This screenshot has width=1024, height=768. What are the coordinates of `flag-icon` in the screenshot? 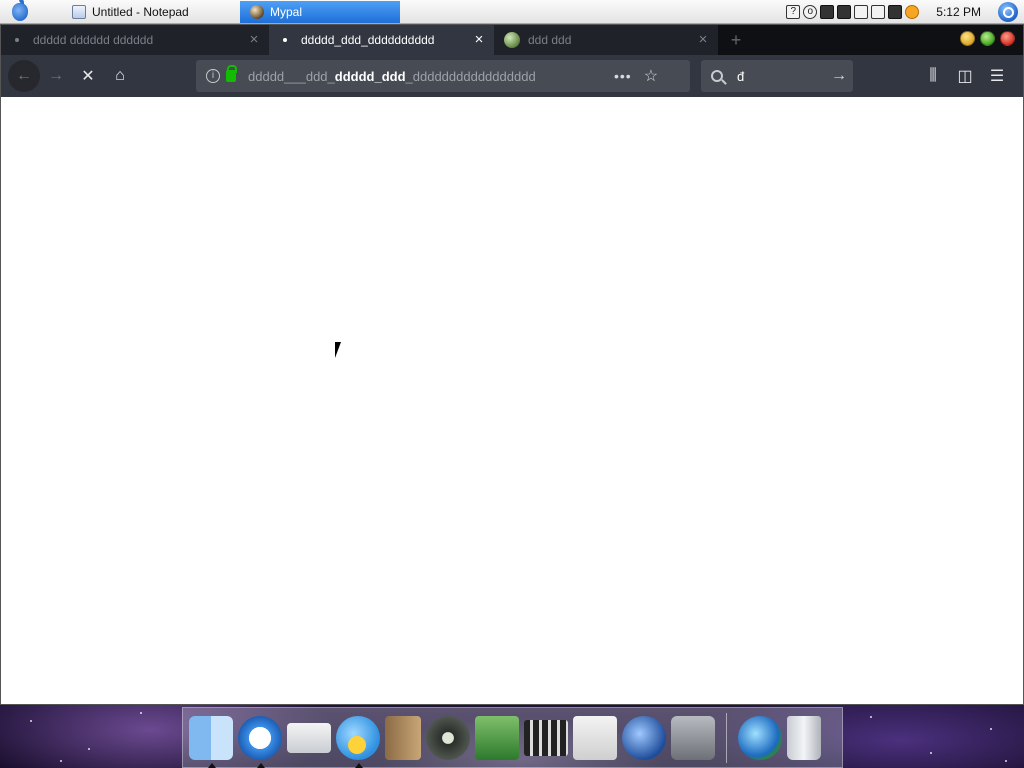 It's located at (878, 12).